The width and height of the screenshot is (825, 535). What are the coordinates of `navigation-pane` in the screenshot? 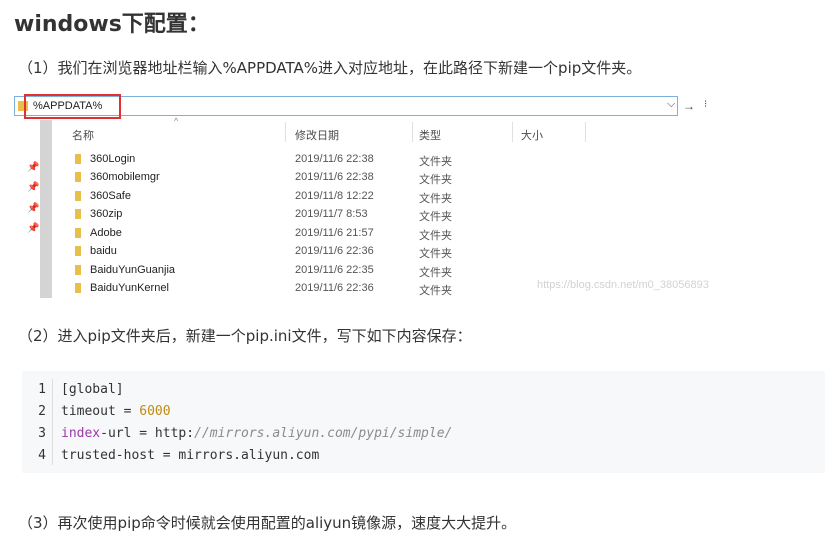 It's located at (46, 209).